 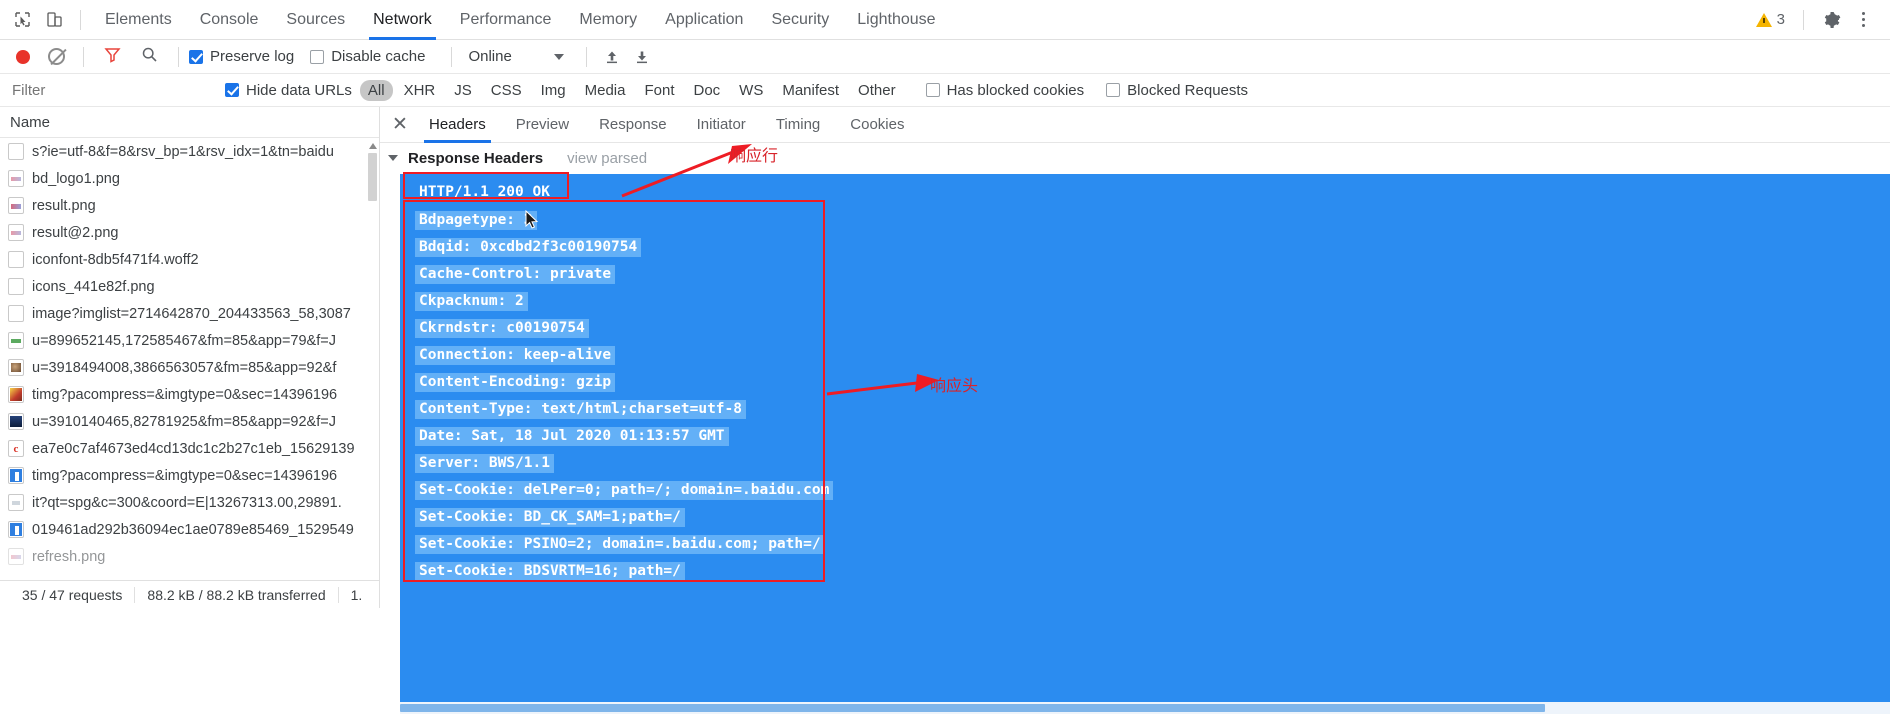 I want to click on tab-security: Security, so click(x=800, y=20).